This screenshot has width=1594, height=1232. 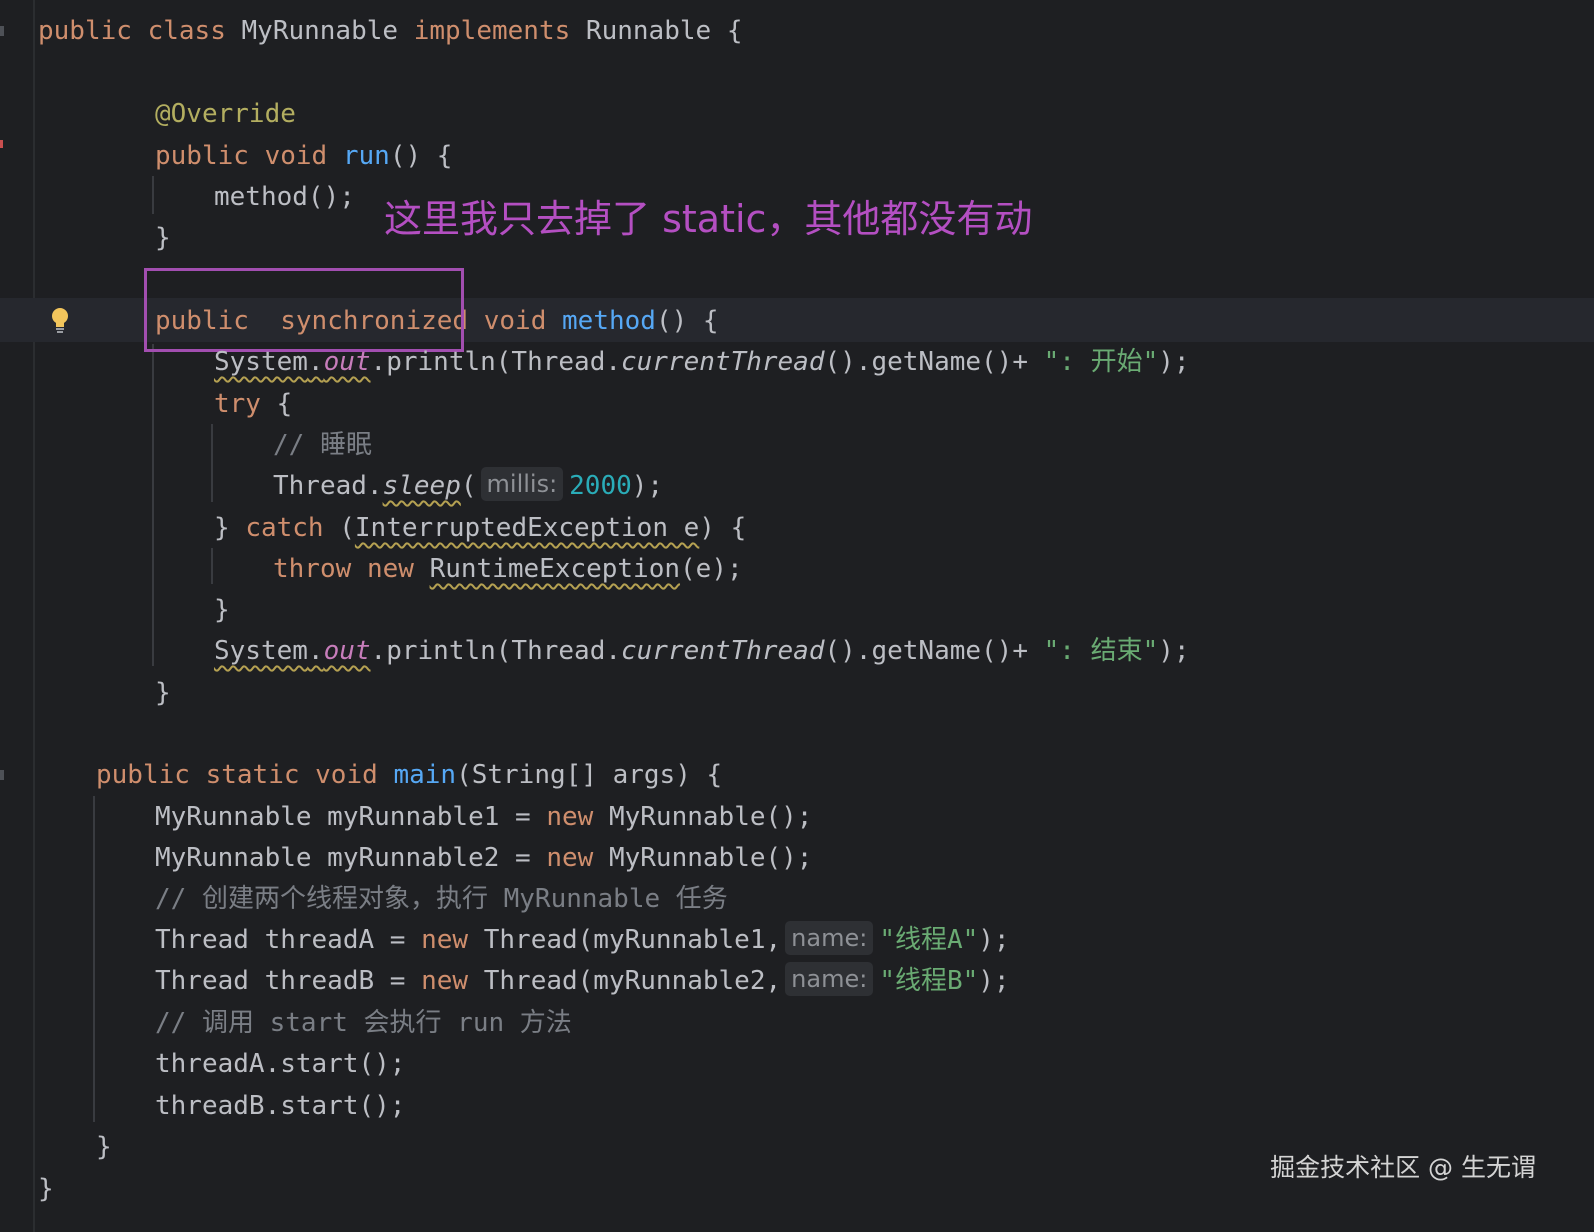 I want to click on keyword: static, so click(x=252, y=775).